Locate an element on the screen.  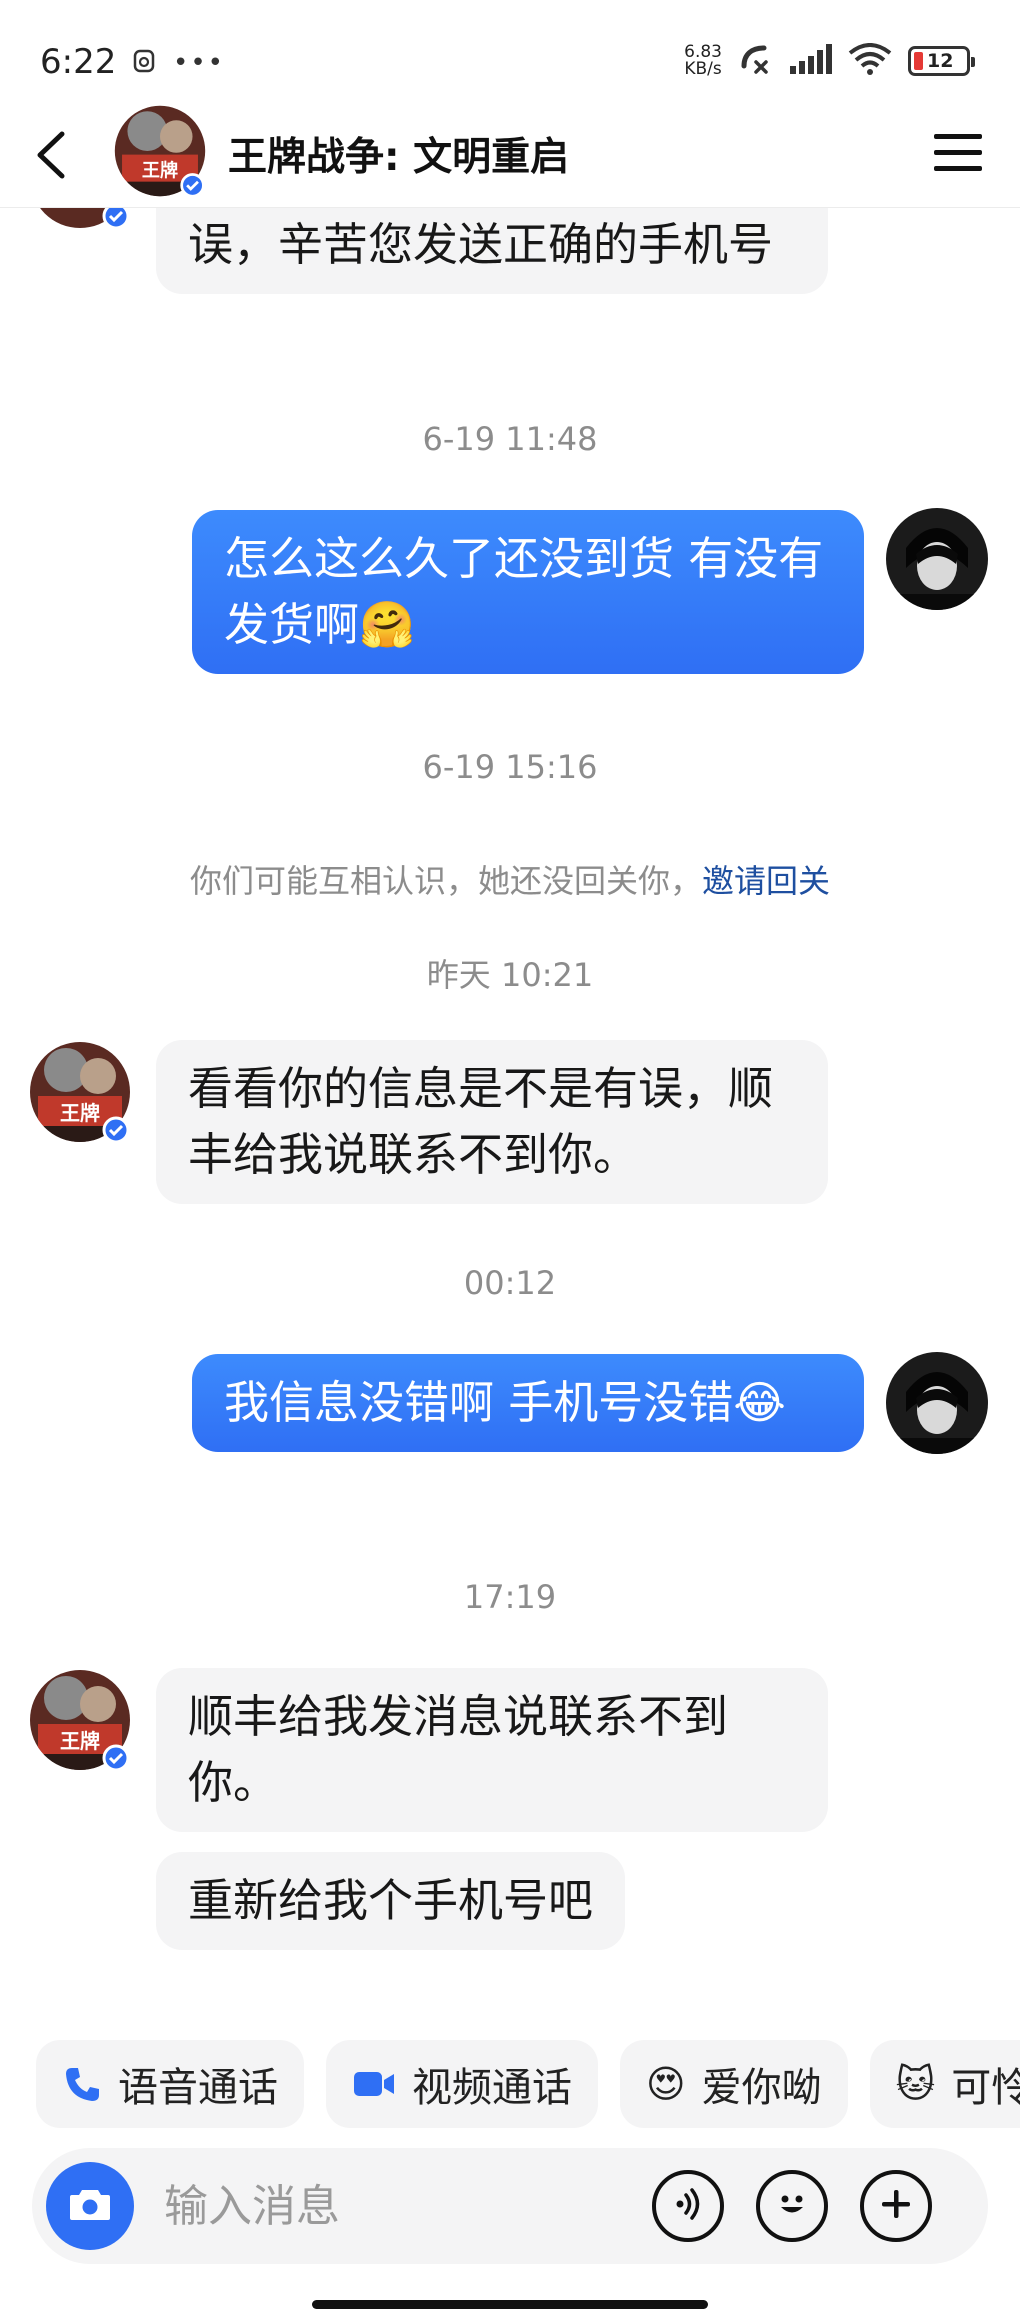
incoming-message: 重新给我个手机号吧 is located at coordinates (391, 1901).